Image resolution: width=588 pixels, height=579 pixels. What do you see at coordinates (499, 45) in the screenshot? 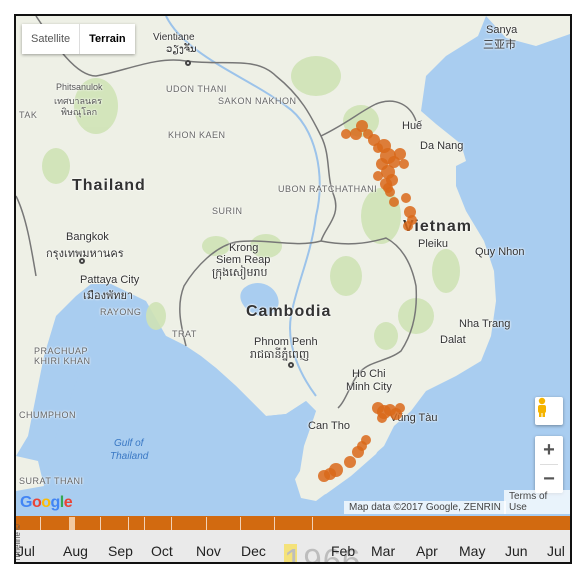
I see `city-label-sanya-local: 三亚市` at bounding box center [499, 45].